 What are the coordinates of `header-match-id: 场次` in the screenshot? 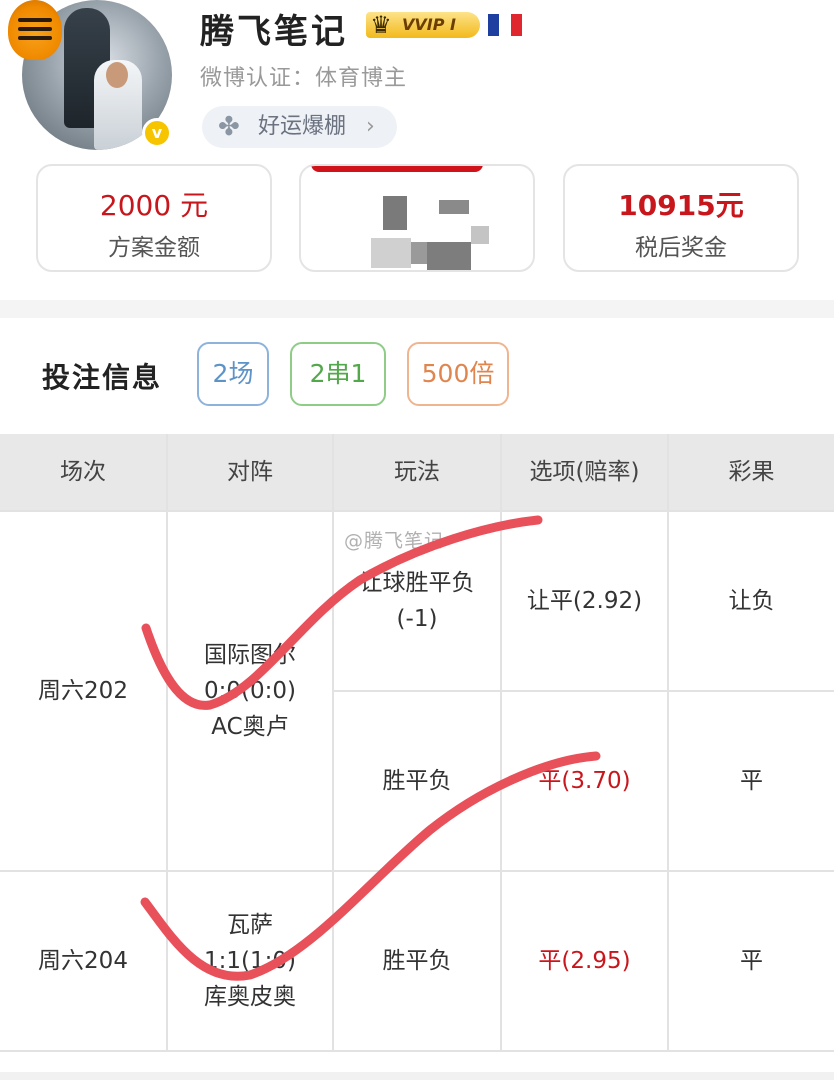 It's located at (83, 472).